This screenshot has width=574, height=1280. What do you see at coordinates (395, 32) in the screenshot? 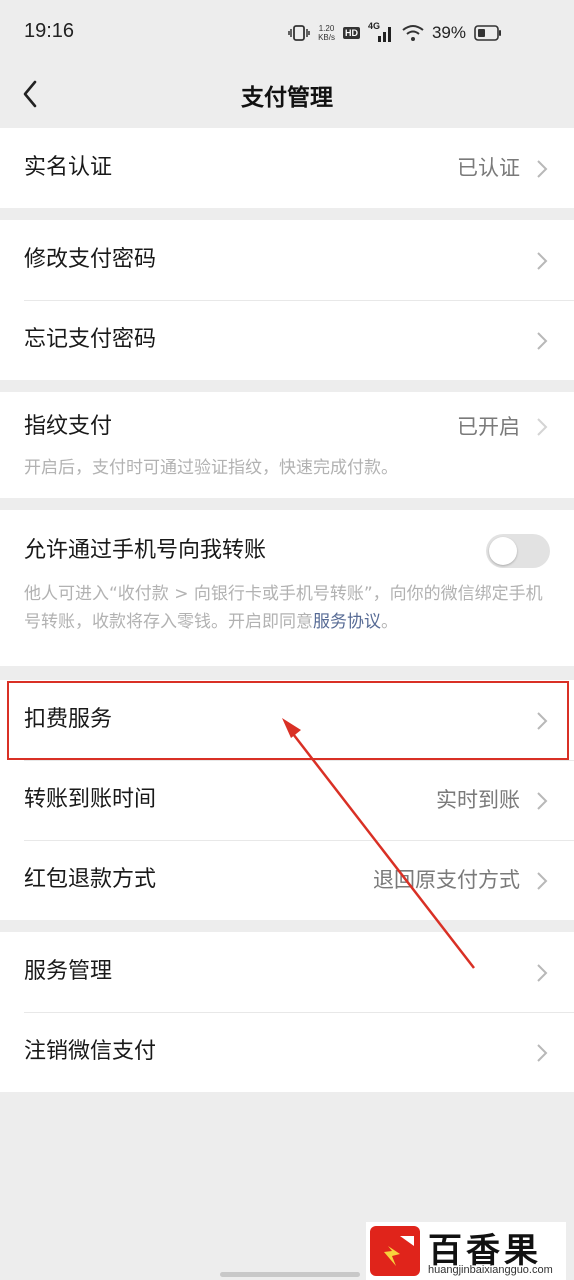
I see `status-icons: 1.20 KB/s HD 4G 39%` at bounding box center [395, 32].